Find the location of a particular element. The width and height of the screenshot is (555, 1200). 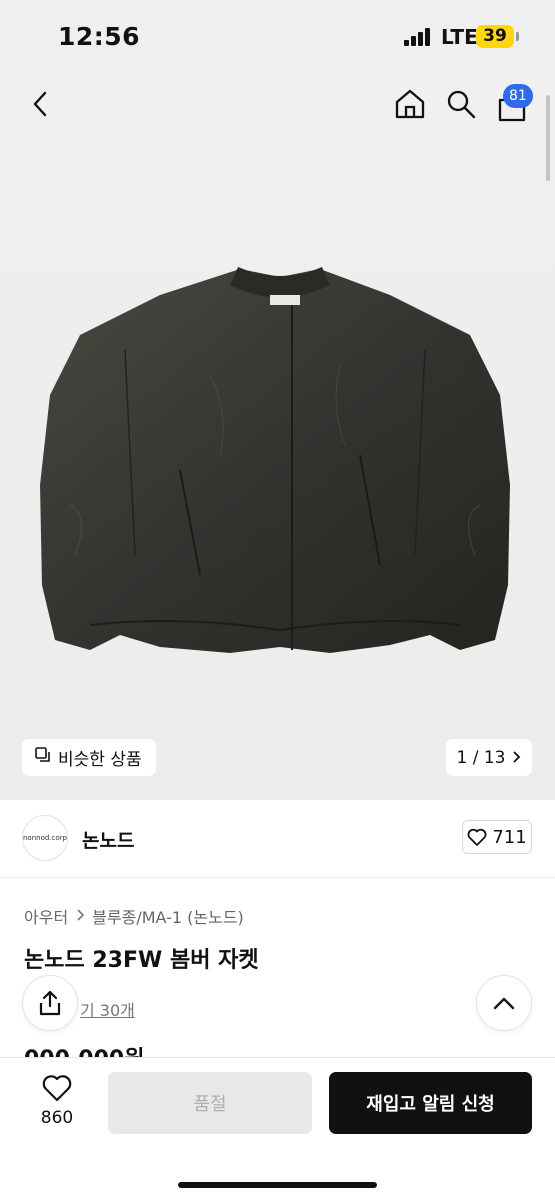

status-time: 12:56 is located at coordinates (99, 36).